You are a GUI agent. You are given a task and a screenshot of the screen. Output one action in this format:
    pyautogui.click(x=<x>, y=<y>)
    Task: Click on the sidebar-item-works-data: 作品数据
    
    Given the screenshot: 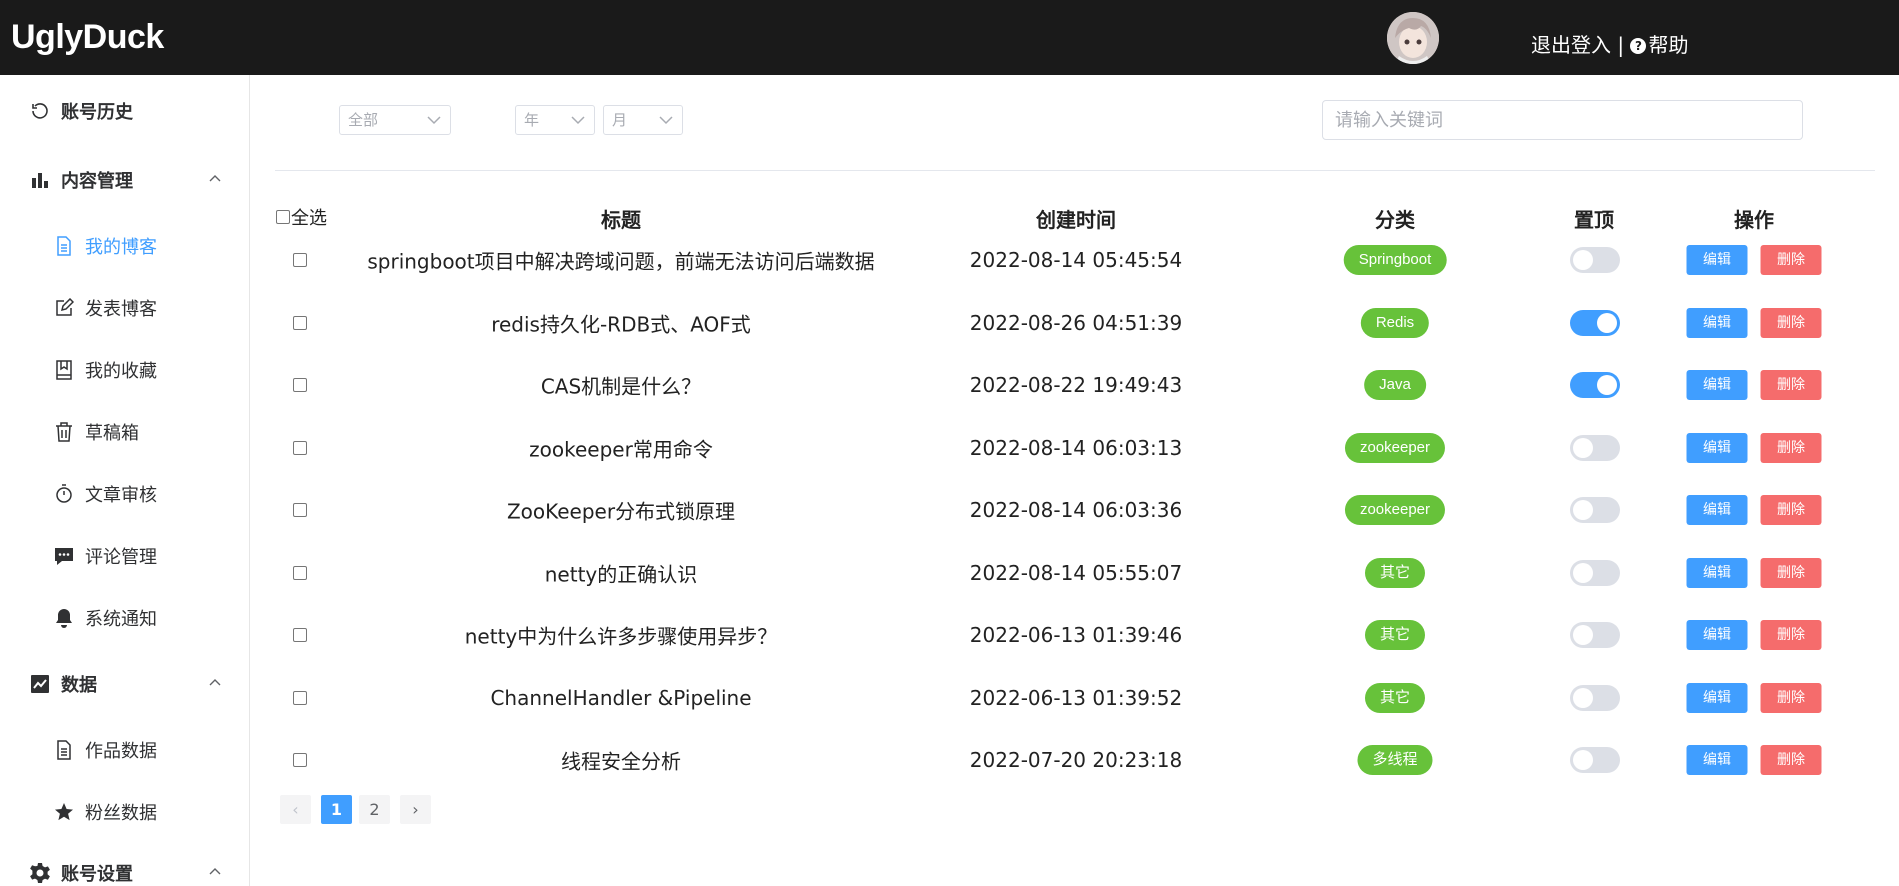 What is the action you would take?
    pyautogui.click(x=124, y=750)
    